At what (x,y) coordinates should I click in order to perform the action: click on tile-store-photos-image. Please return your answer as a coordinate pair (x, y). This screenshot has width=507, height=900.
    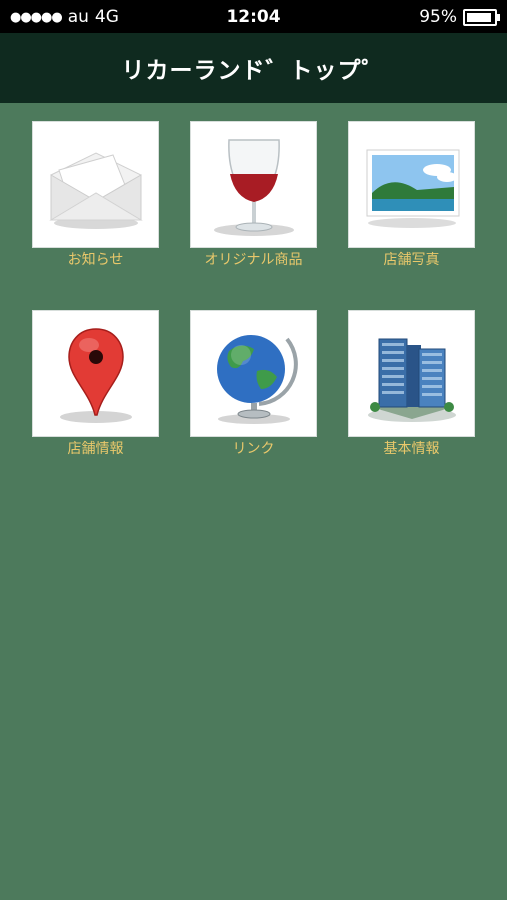
    Looking at the image, I should click on (411, 184).